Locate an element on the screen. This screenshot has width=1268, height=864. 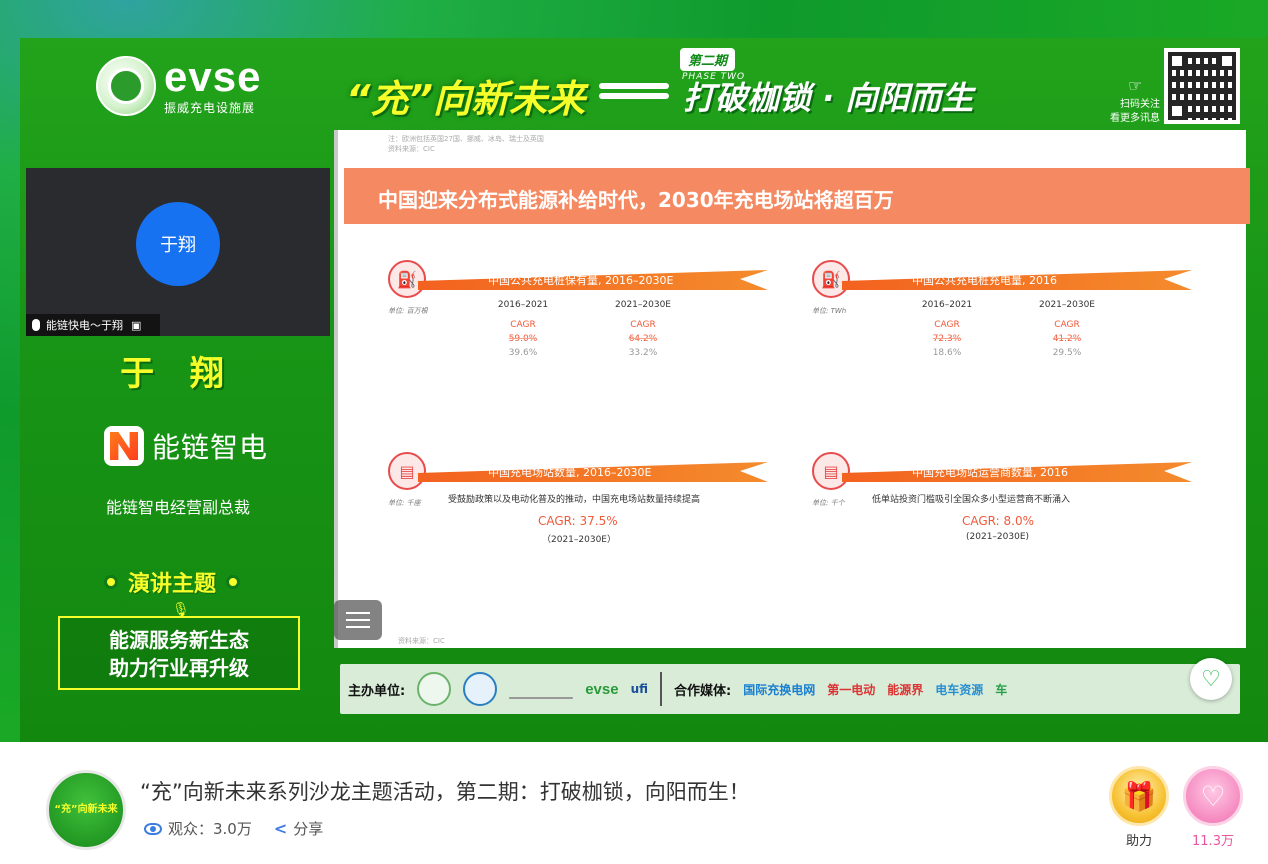
event-title: “充”向新未来系列沙龙主题活动，第二期：打破枷锁，向阳而生！ is located at coordinates (445, 792).